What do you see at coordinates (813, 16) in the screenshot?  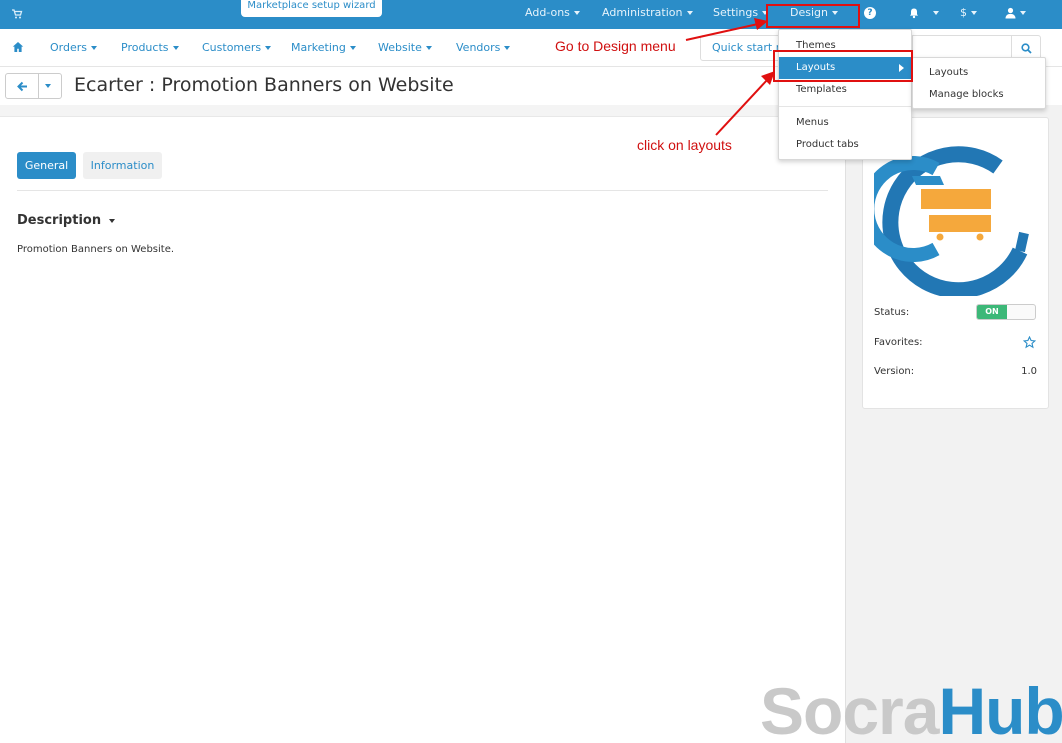 I see `design-highlight-box` at bounding box center [813, 16].